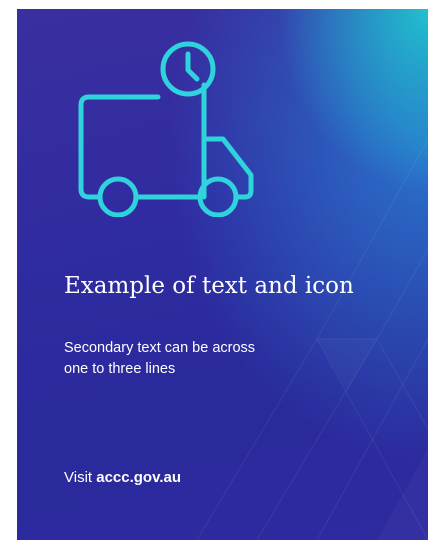 This screenshot has width=439, height=552. I want to click on website-link: accc.gov.au, so click(138, 477).